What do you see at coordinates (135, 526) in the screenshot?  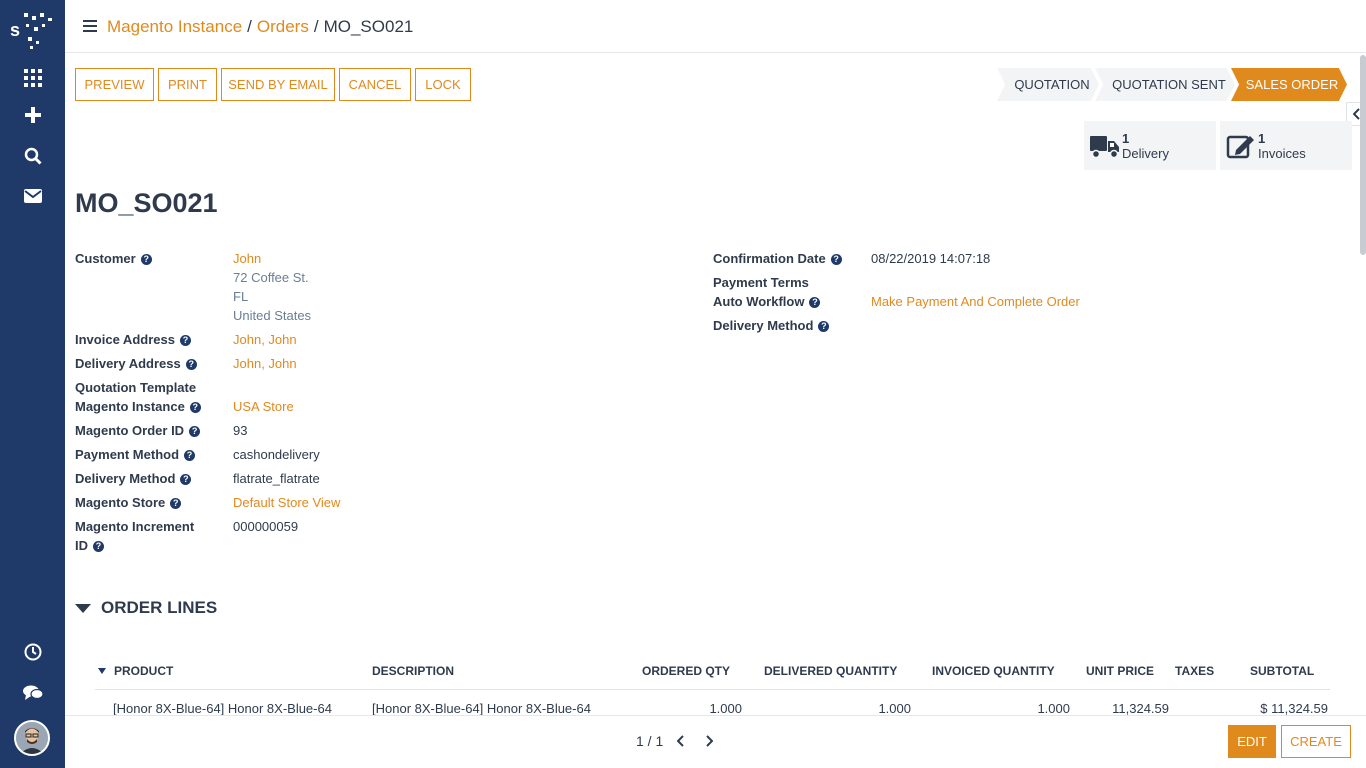 I see `magento-increment-id-label: Magento Increment` at bounding box center [135, 526].